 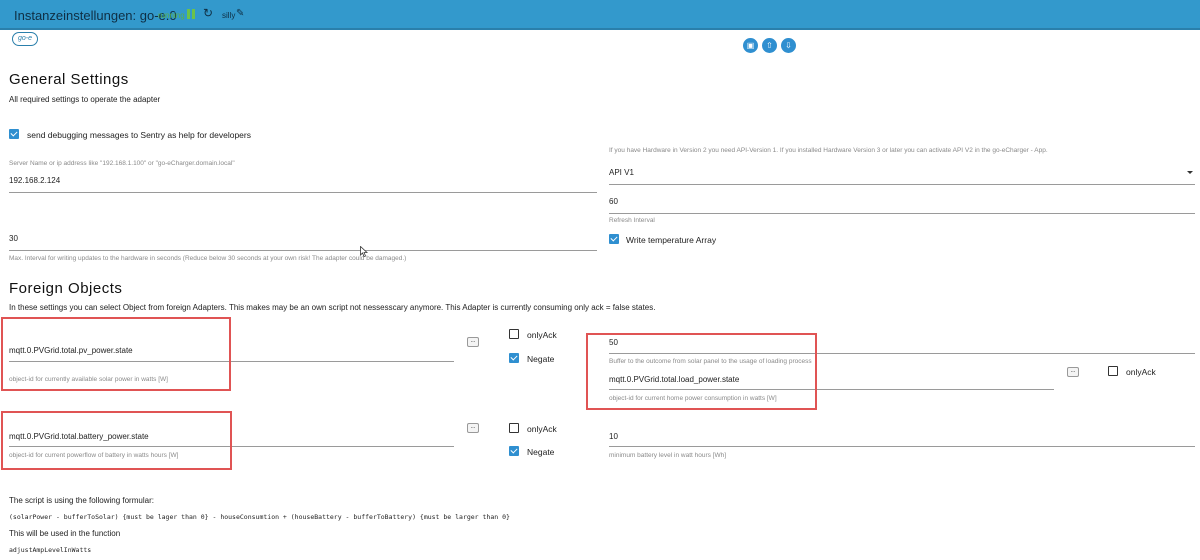 What do you see at coordinates (1113, 371) in the screenshot?
I see `load-onlyack-checkbox` at bounding box center [1113, 371].